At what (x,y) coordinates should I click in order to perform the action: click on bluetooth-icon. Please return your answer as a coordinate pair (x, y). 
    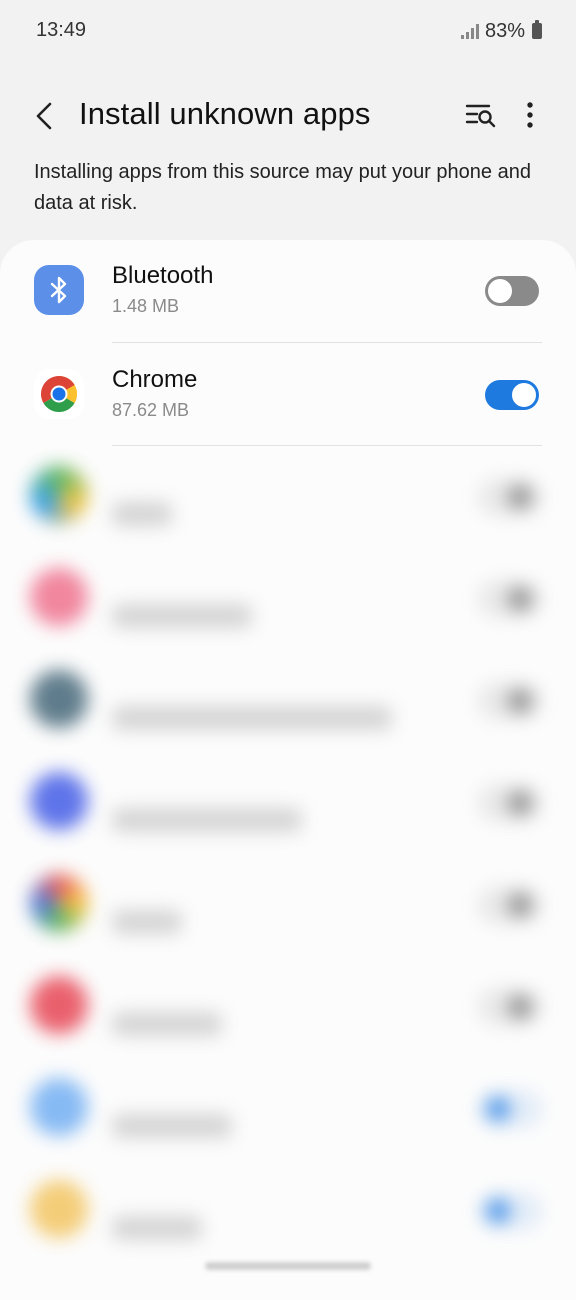
    Looking at the image, I should click on (59, 290).